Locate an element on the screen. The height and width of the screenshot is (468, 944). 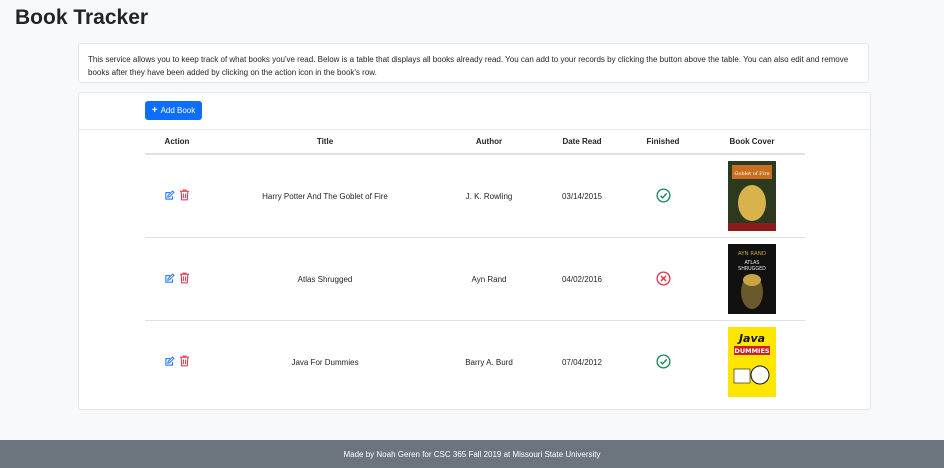
col-header-date-read: Date Read is located at coordinates (582, 142).